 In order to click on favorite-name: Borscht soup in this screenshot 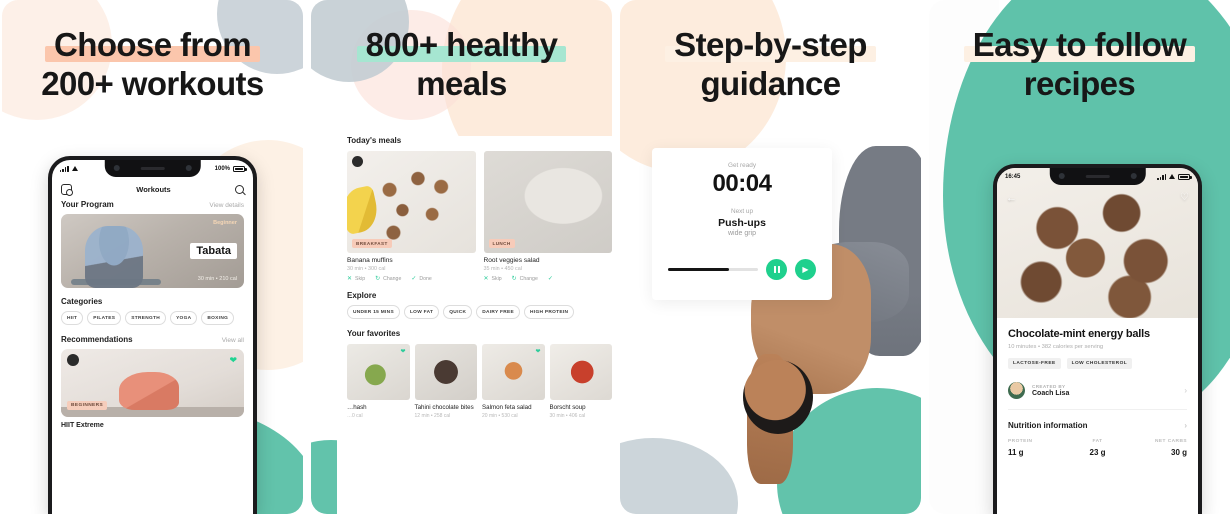, I will do `click(567, 407)`.